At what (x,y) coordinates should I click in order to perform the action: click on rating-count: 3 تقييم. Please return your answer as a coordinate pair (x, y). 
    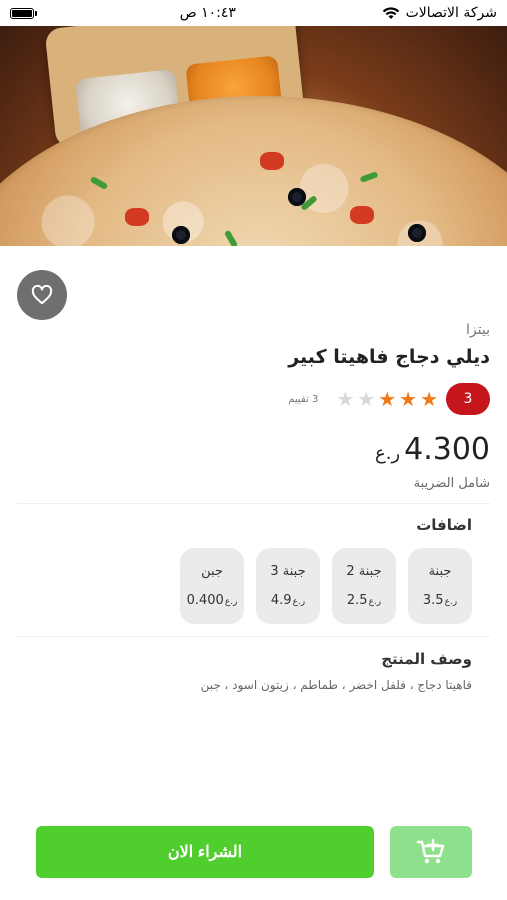
    Looking at the image, I should click on (303, 399).